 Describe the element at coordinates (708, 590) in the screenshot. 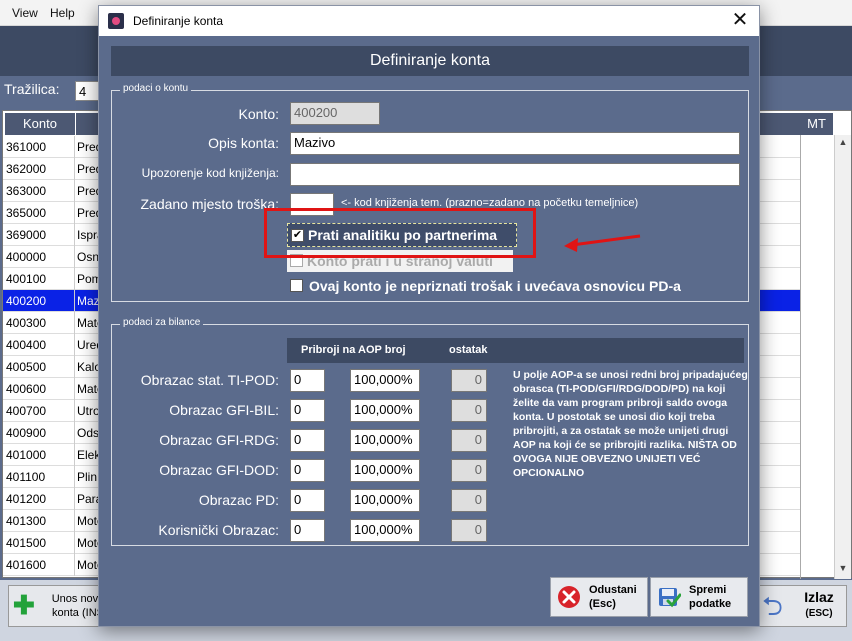

I see `save-label: Spremi` at that location.